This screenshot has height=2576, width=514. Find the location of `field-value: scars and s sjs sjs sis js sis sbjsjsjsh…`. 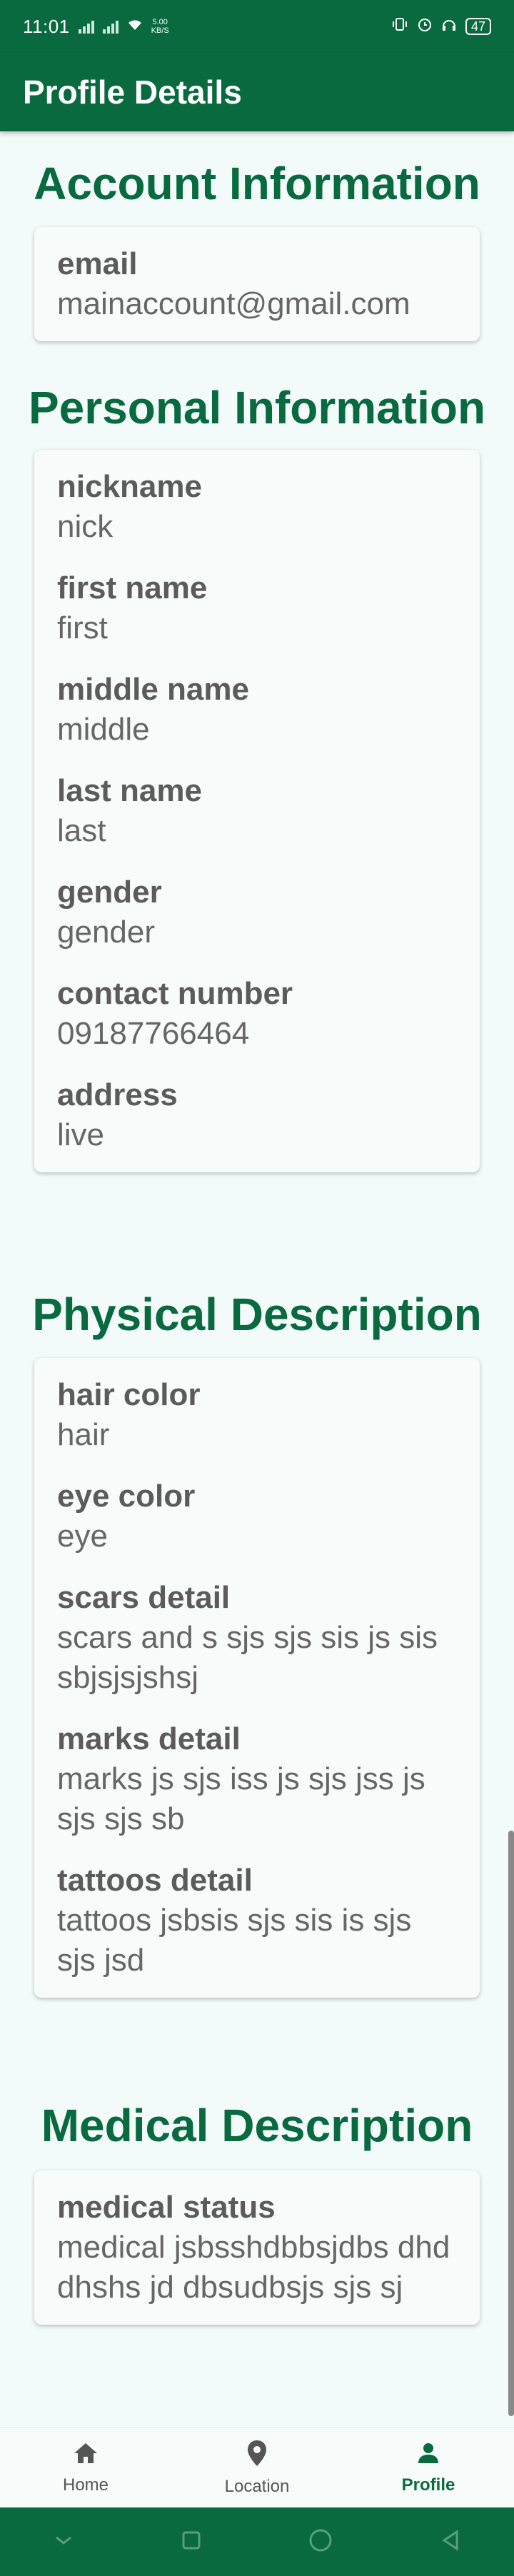

field-value: scars and s sjs sjs sis js sis sbjsjsjsh… is located at coordinates (247, 1658).